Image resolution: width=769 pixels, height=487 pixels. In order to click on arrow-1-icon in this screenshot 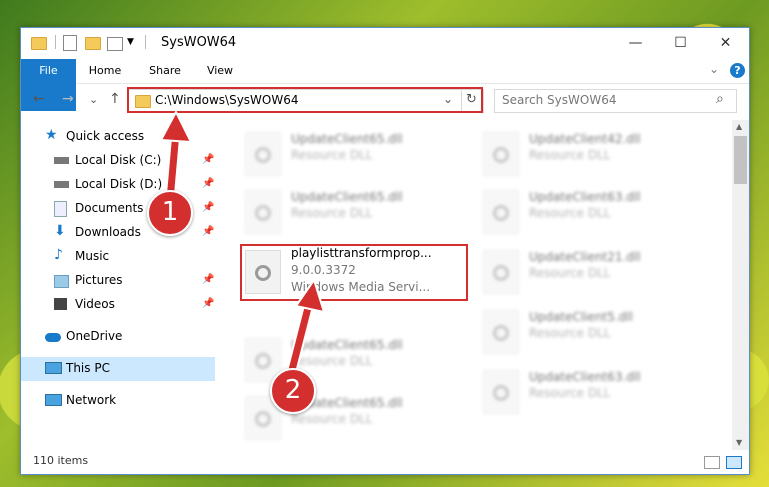, I will do `click(176, 157)`.